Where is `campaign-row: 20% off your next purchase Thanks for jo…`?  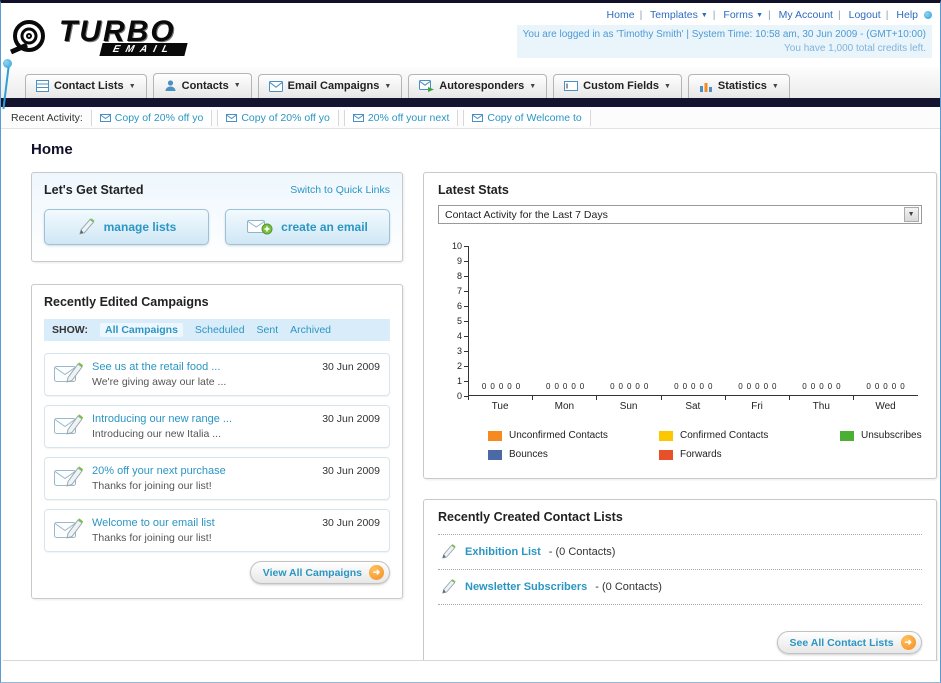 campaign-row: 20% off your next purchase Thanks for jo… is located at coordinates (217, 478).